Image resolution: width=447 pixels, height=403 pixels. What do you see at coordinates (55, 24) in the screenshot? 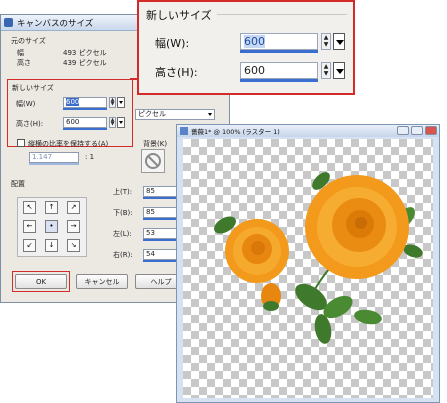
I see `dialog-title: キャンバスのサイズ` at bounding box center [55, 24].